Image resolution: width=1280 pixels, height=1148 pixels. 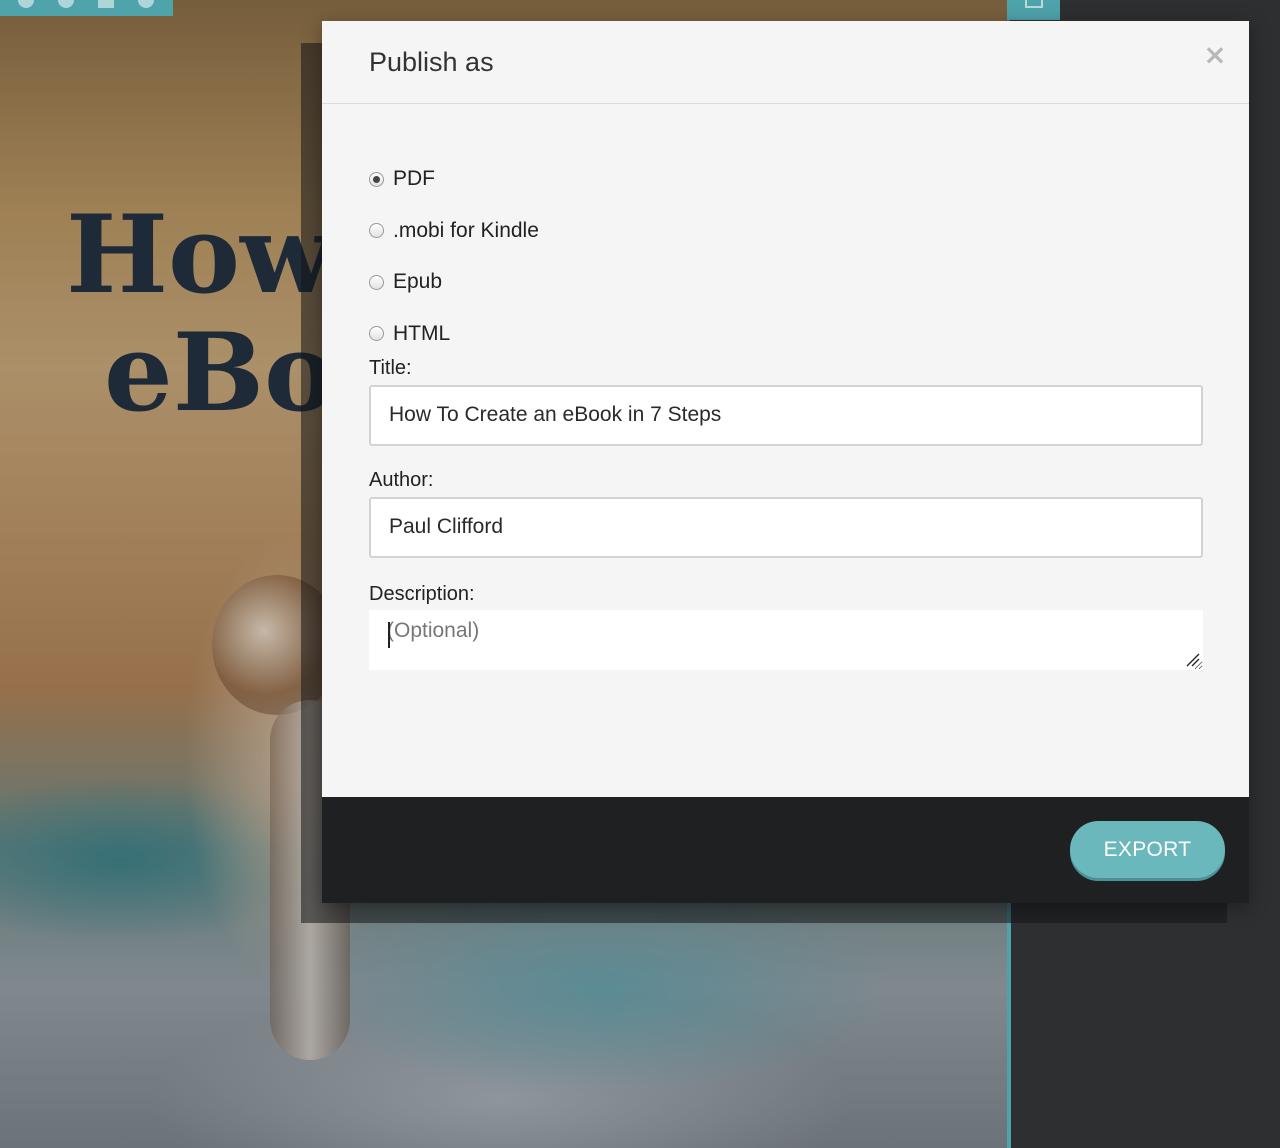 I want to click on resize-grip-icon, so click(x=1193, y=660).